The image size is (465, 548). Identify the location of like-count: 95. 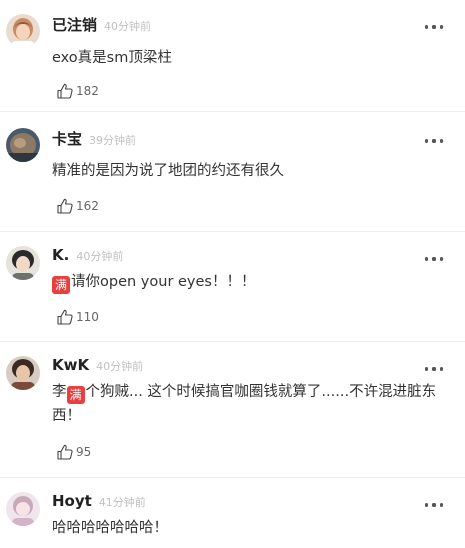
(84, 452).